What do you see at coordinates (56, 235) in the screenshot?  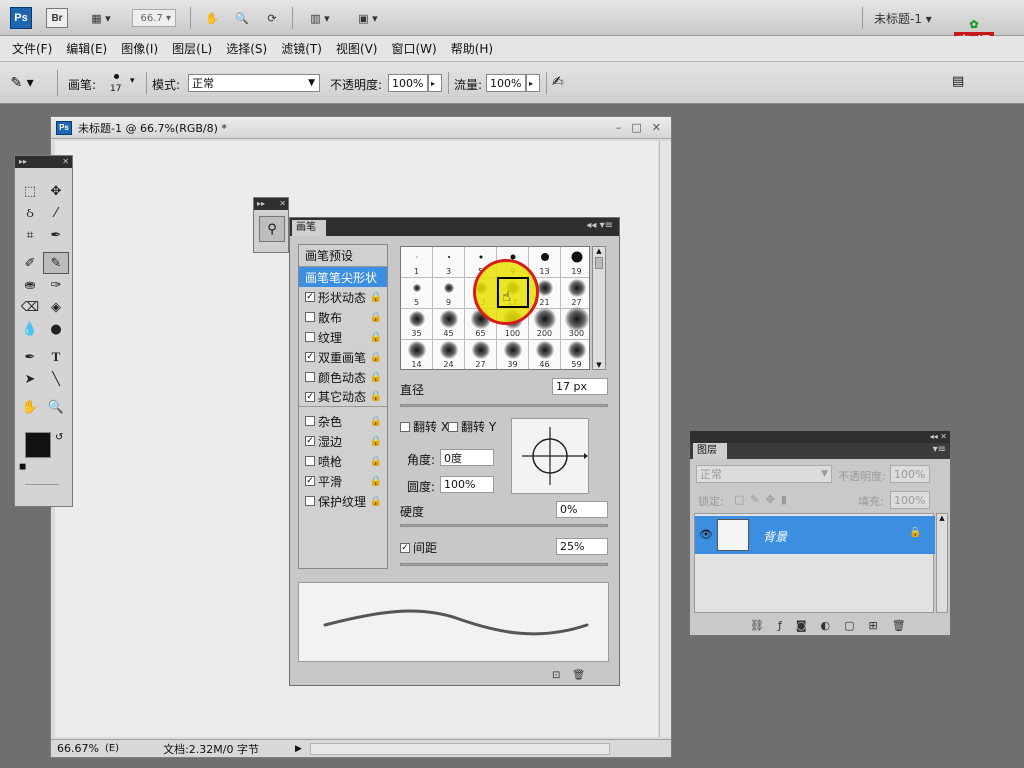 I see `eyedropper-tool: ✒` at bounding box center [56, 235].